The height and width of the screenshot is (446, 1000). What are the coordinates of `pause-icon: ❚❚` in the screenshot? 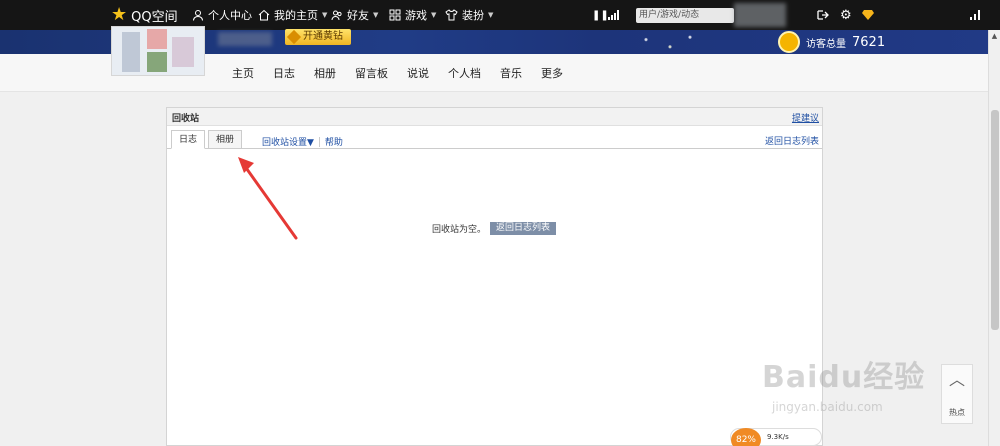 It's located at (600, 15).